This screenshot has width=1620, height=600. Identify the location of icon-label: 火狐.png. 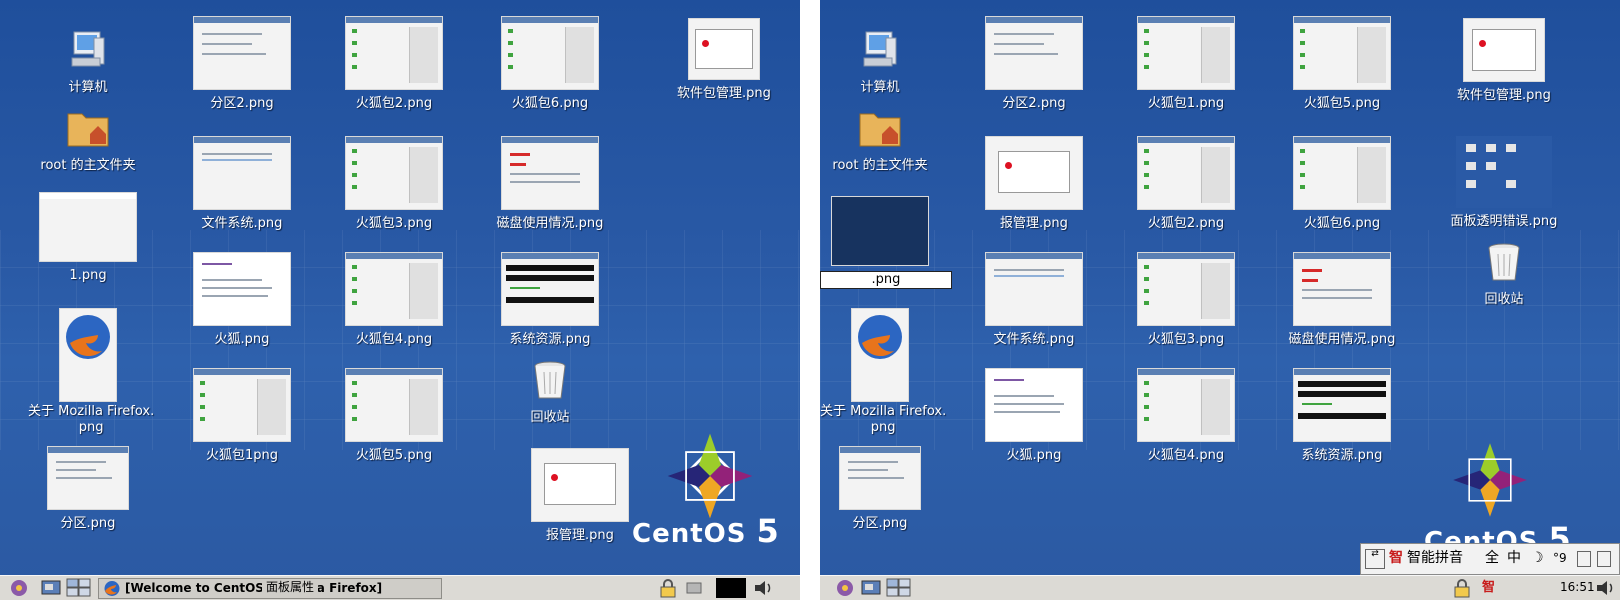
(1034, 455).